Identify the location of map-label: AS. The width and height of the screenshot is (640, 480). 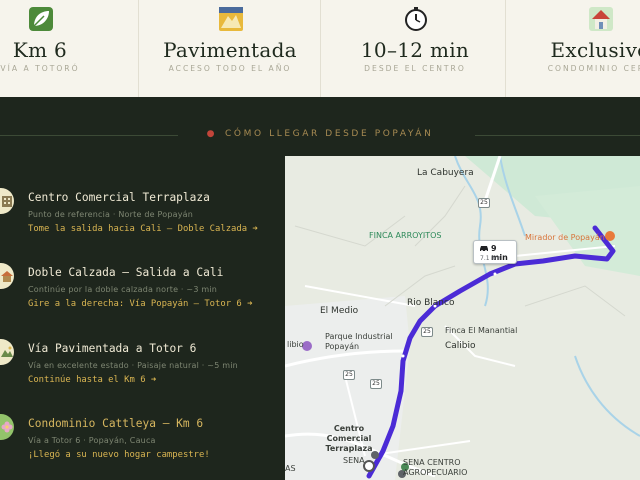
(290, 468).